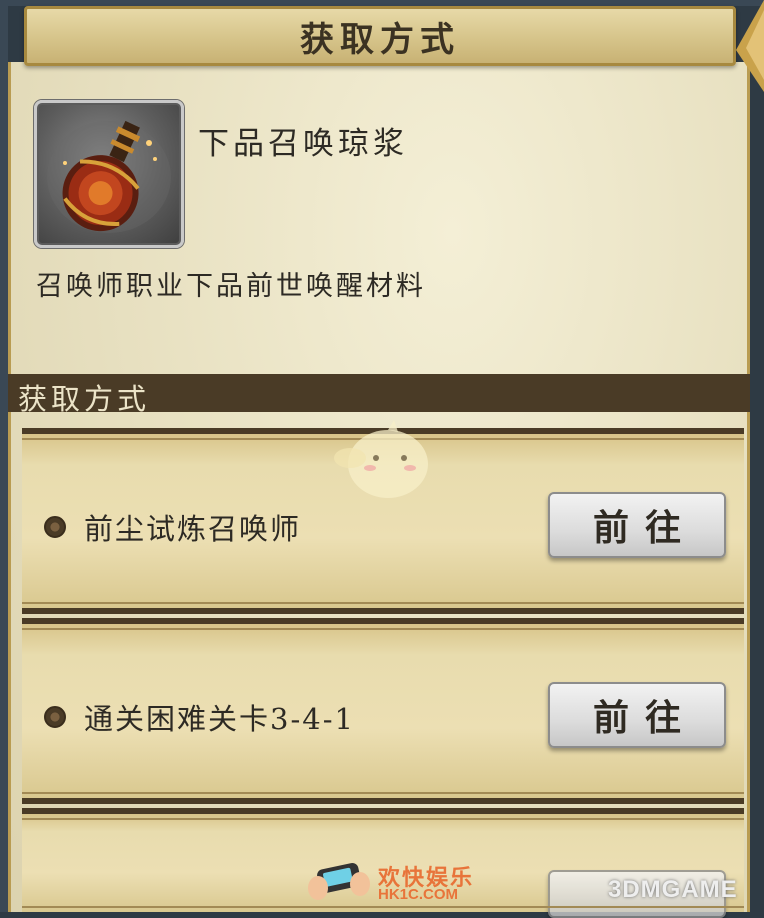 This screenshot has width=764, height=918. Describe the element at coordinates (193, 529) in the screenshot. I see `source-label: 前尘试炼召唤师` at that location.